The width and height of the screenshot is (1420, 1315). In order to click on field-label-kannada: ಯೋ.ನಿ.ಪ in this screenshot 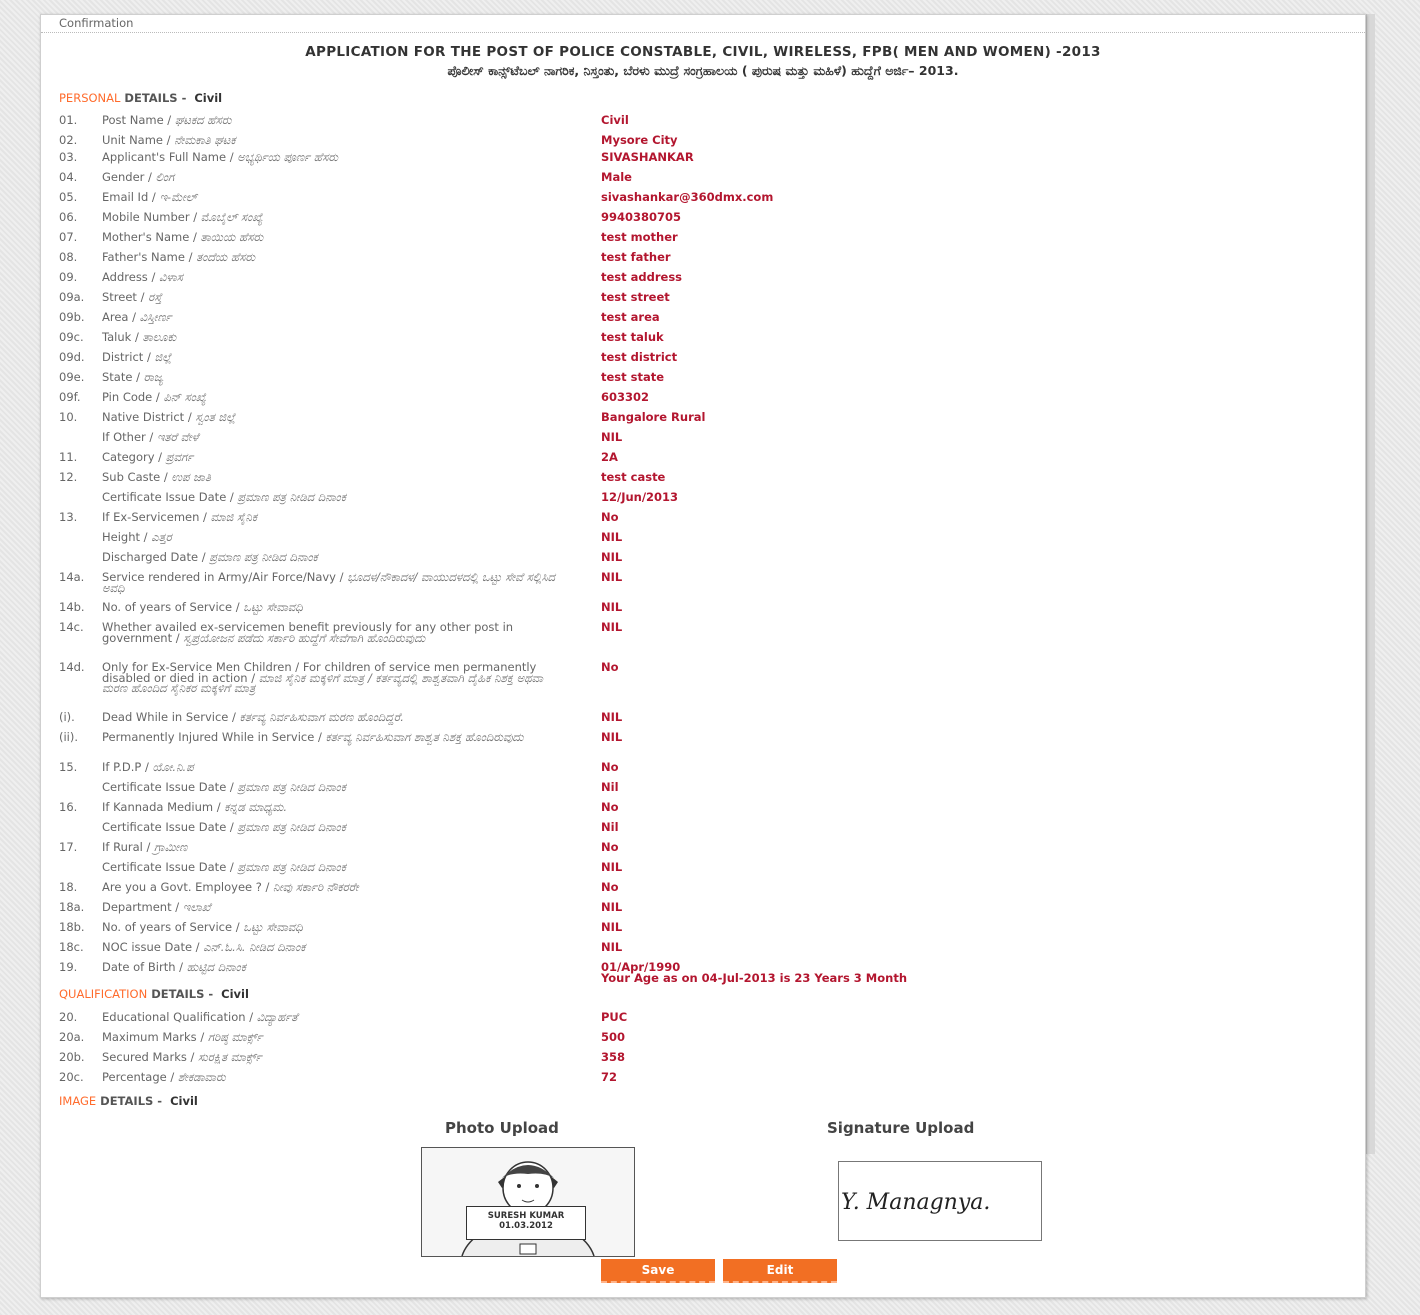, I will do `click(173, 767)`.